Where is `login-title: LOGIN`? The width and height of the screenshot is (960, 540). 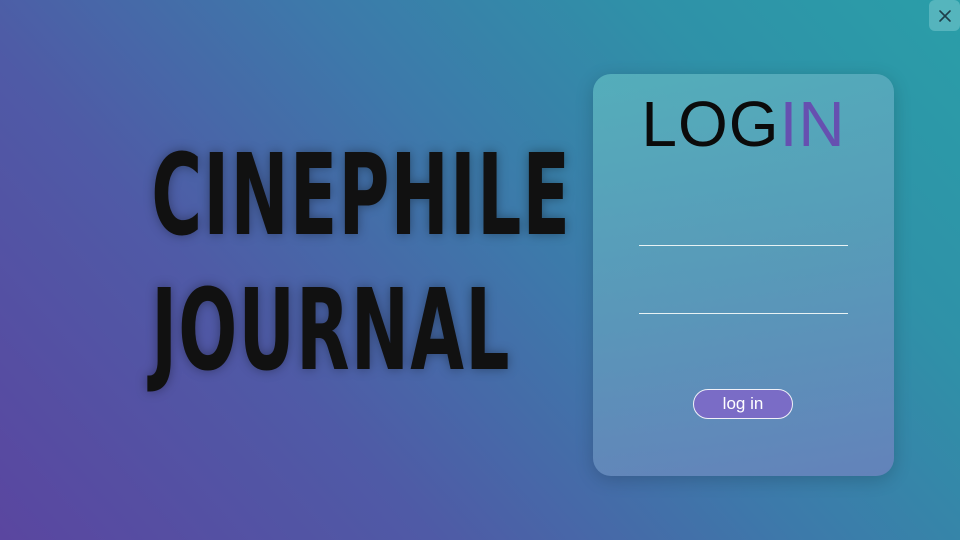
login-title: LOGIN is located at coordinates (743, 124).